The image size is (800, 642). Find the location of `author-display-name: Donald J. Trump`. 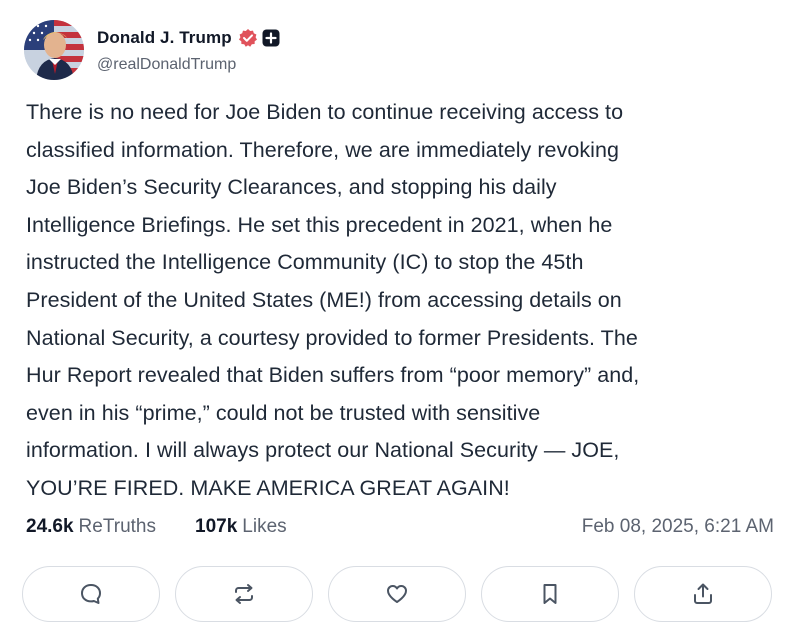

author-display-name: Donald J. Trump is located at coordinates (164, 38).